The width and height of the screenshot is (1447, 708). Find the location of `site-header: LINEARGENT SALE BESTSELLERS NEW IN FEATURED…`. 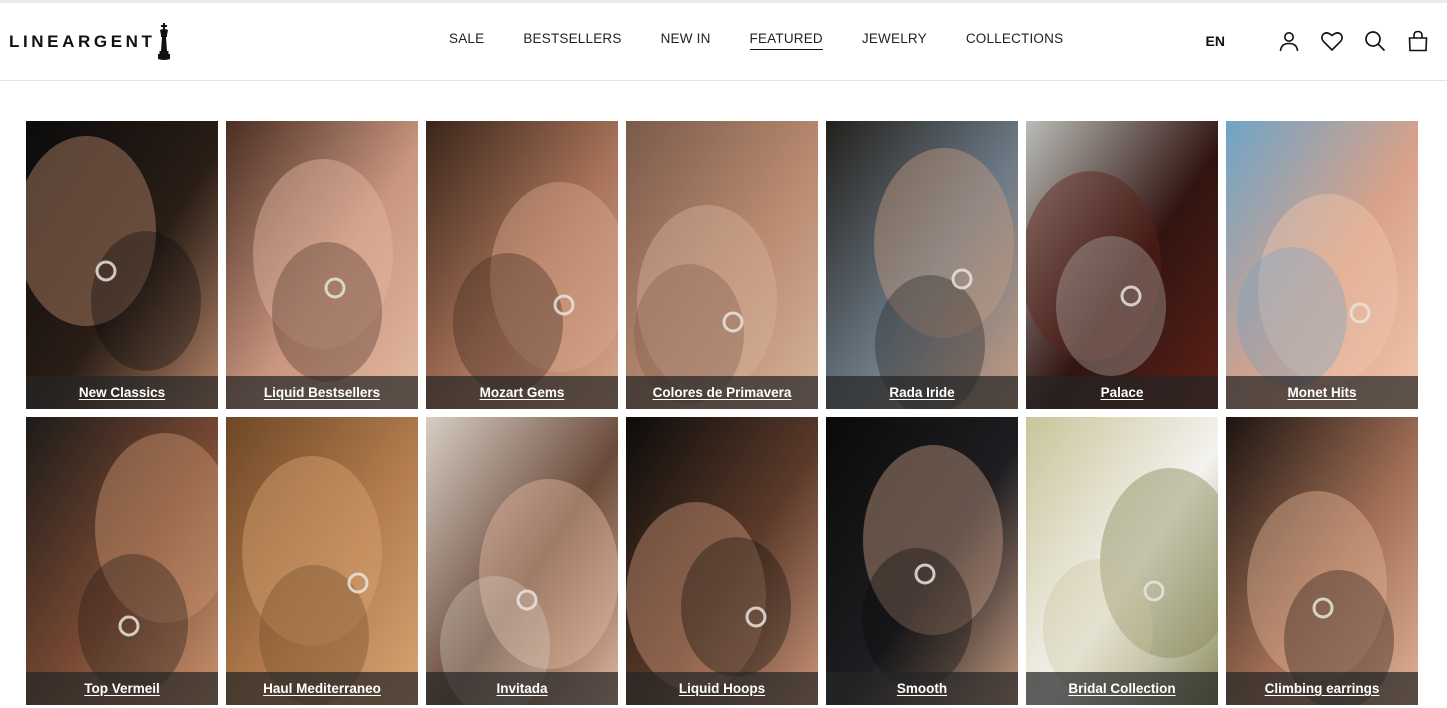

site-header: LINEARGENT SALE BESTSELLERS NEW IN FEATURED… is located at coordinates (723, 42).